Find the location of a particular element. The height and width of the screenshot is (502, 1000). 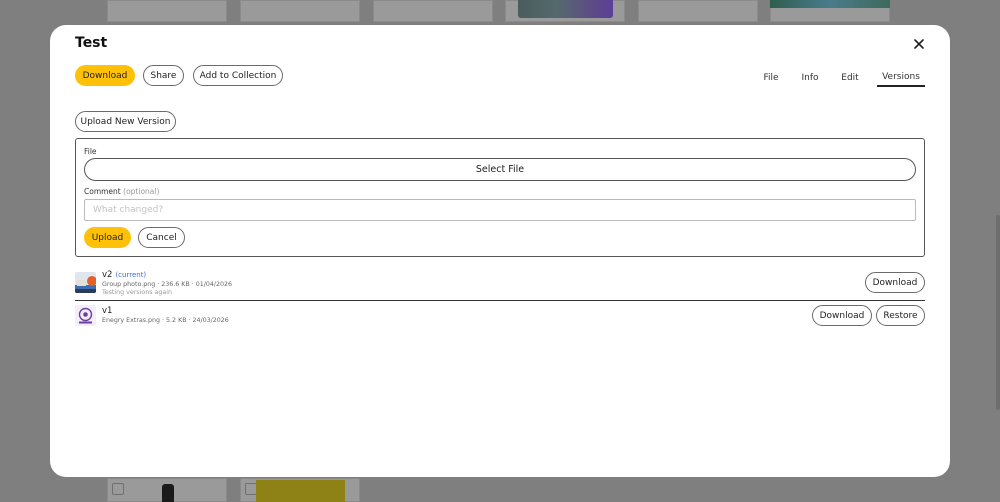

upload-new-version-button: Upload New Version is located at coordinates (125, 121).